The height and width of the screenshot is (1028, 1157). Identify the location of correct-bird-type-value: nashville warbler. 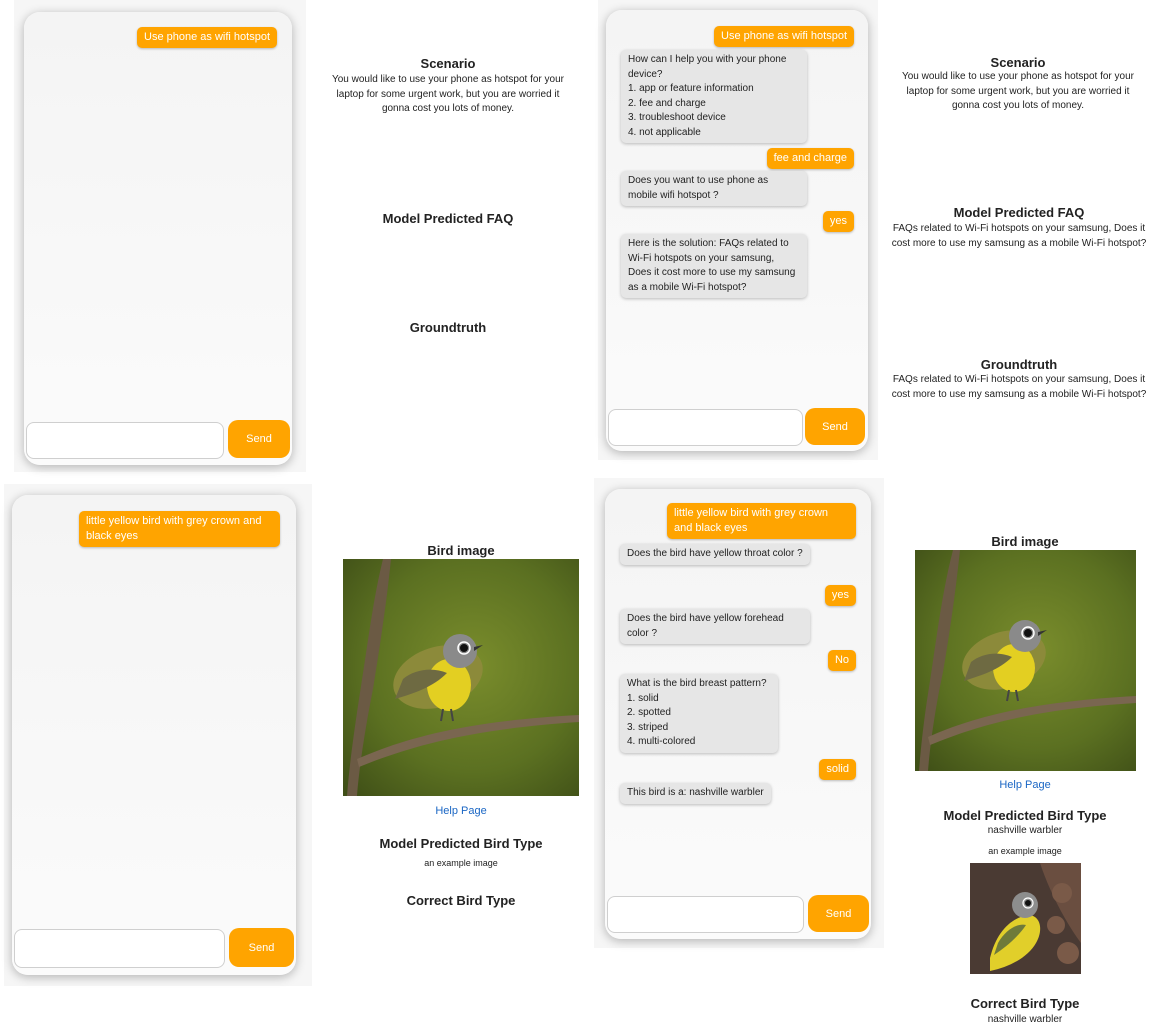
(1025, 1019).